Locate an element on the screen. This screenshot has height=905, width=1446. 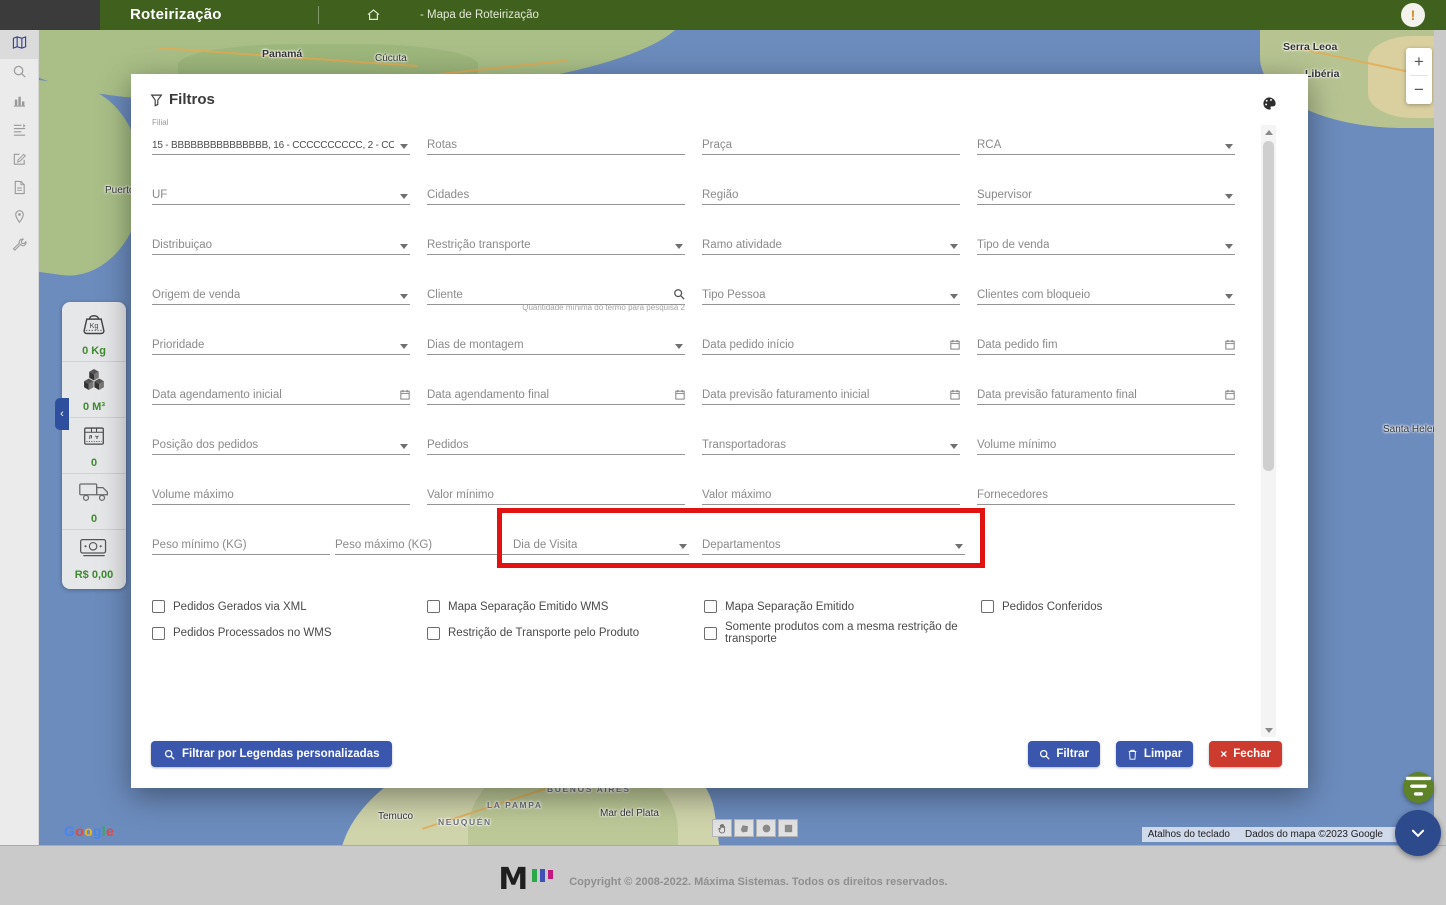
package-icon is located at coordinates (94, 439).